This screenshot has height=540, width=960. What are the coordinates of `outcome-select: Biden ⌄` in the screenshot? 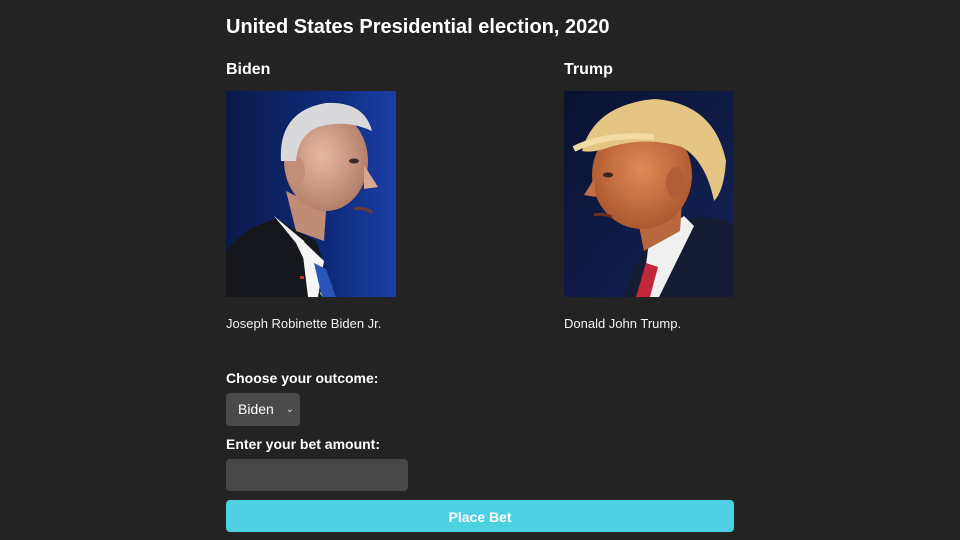 It's located at (263, 409).